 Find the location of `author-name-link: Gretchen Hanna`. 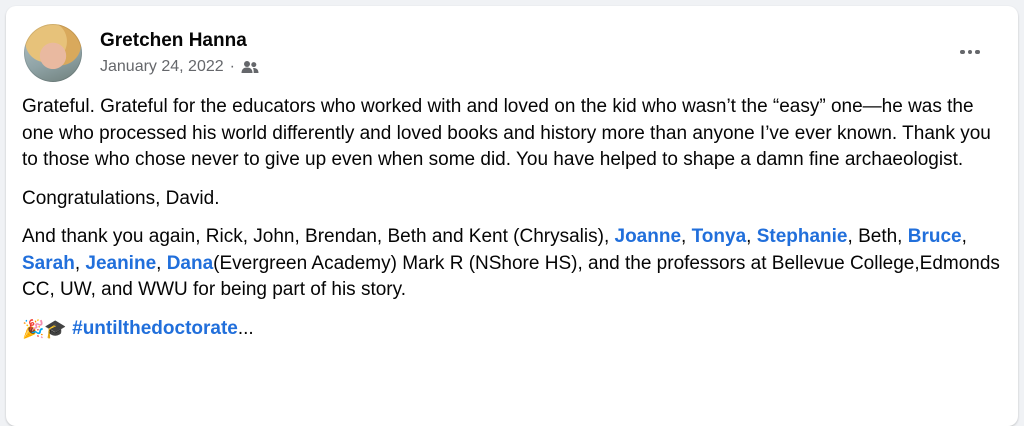

author-name-link: Gretchen Hanna is located at coordinates (173, 41).